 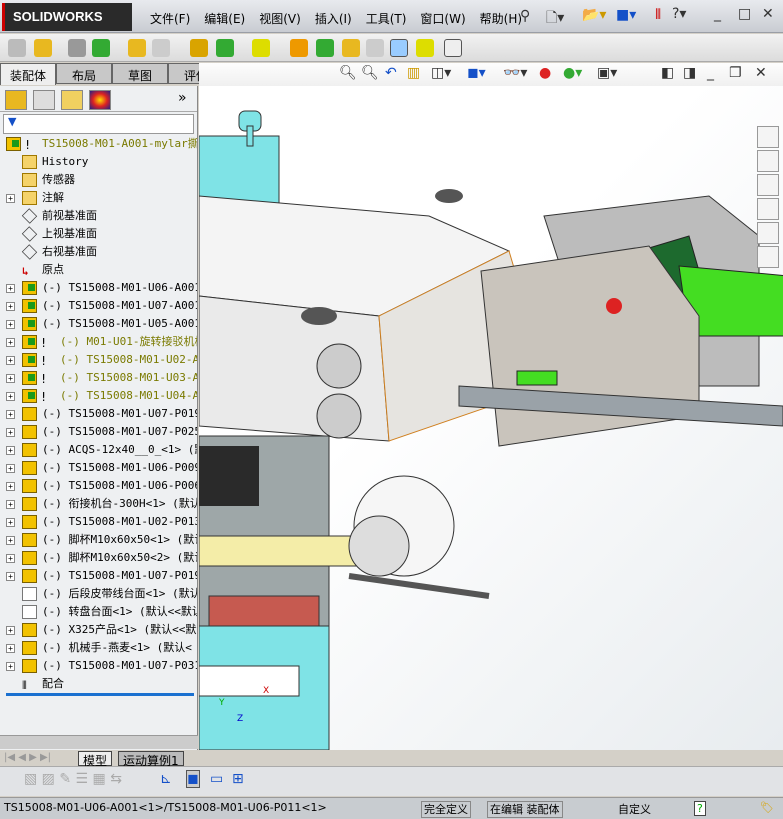 What do you see at coordinates (667, 73) in the screenshot?
I see `tile-left-icon: ◧` at bounding box center [667, 73].